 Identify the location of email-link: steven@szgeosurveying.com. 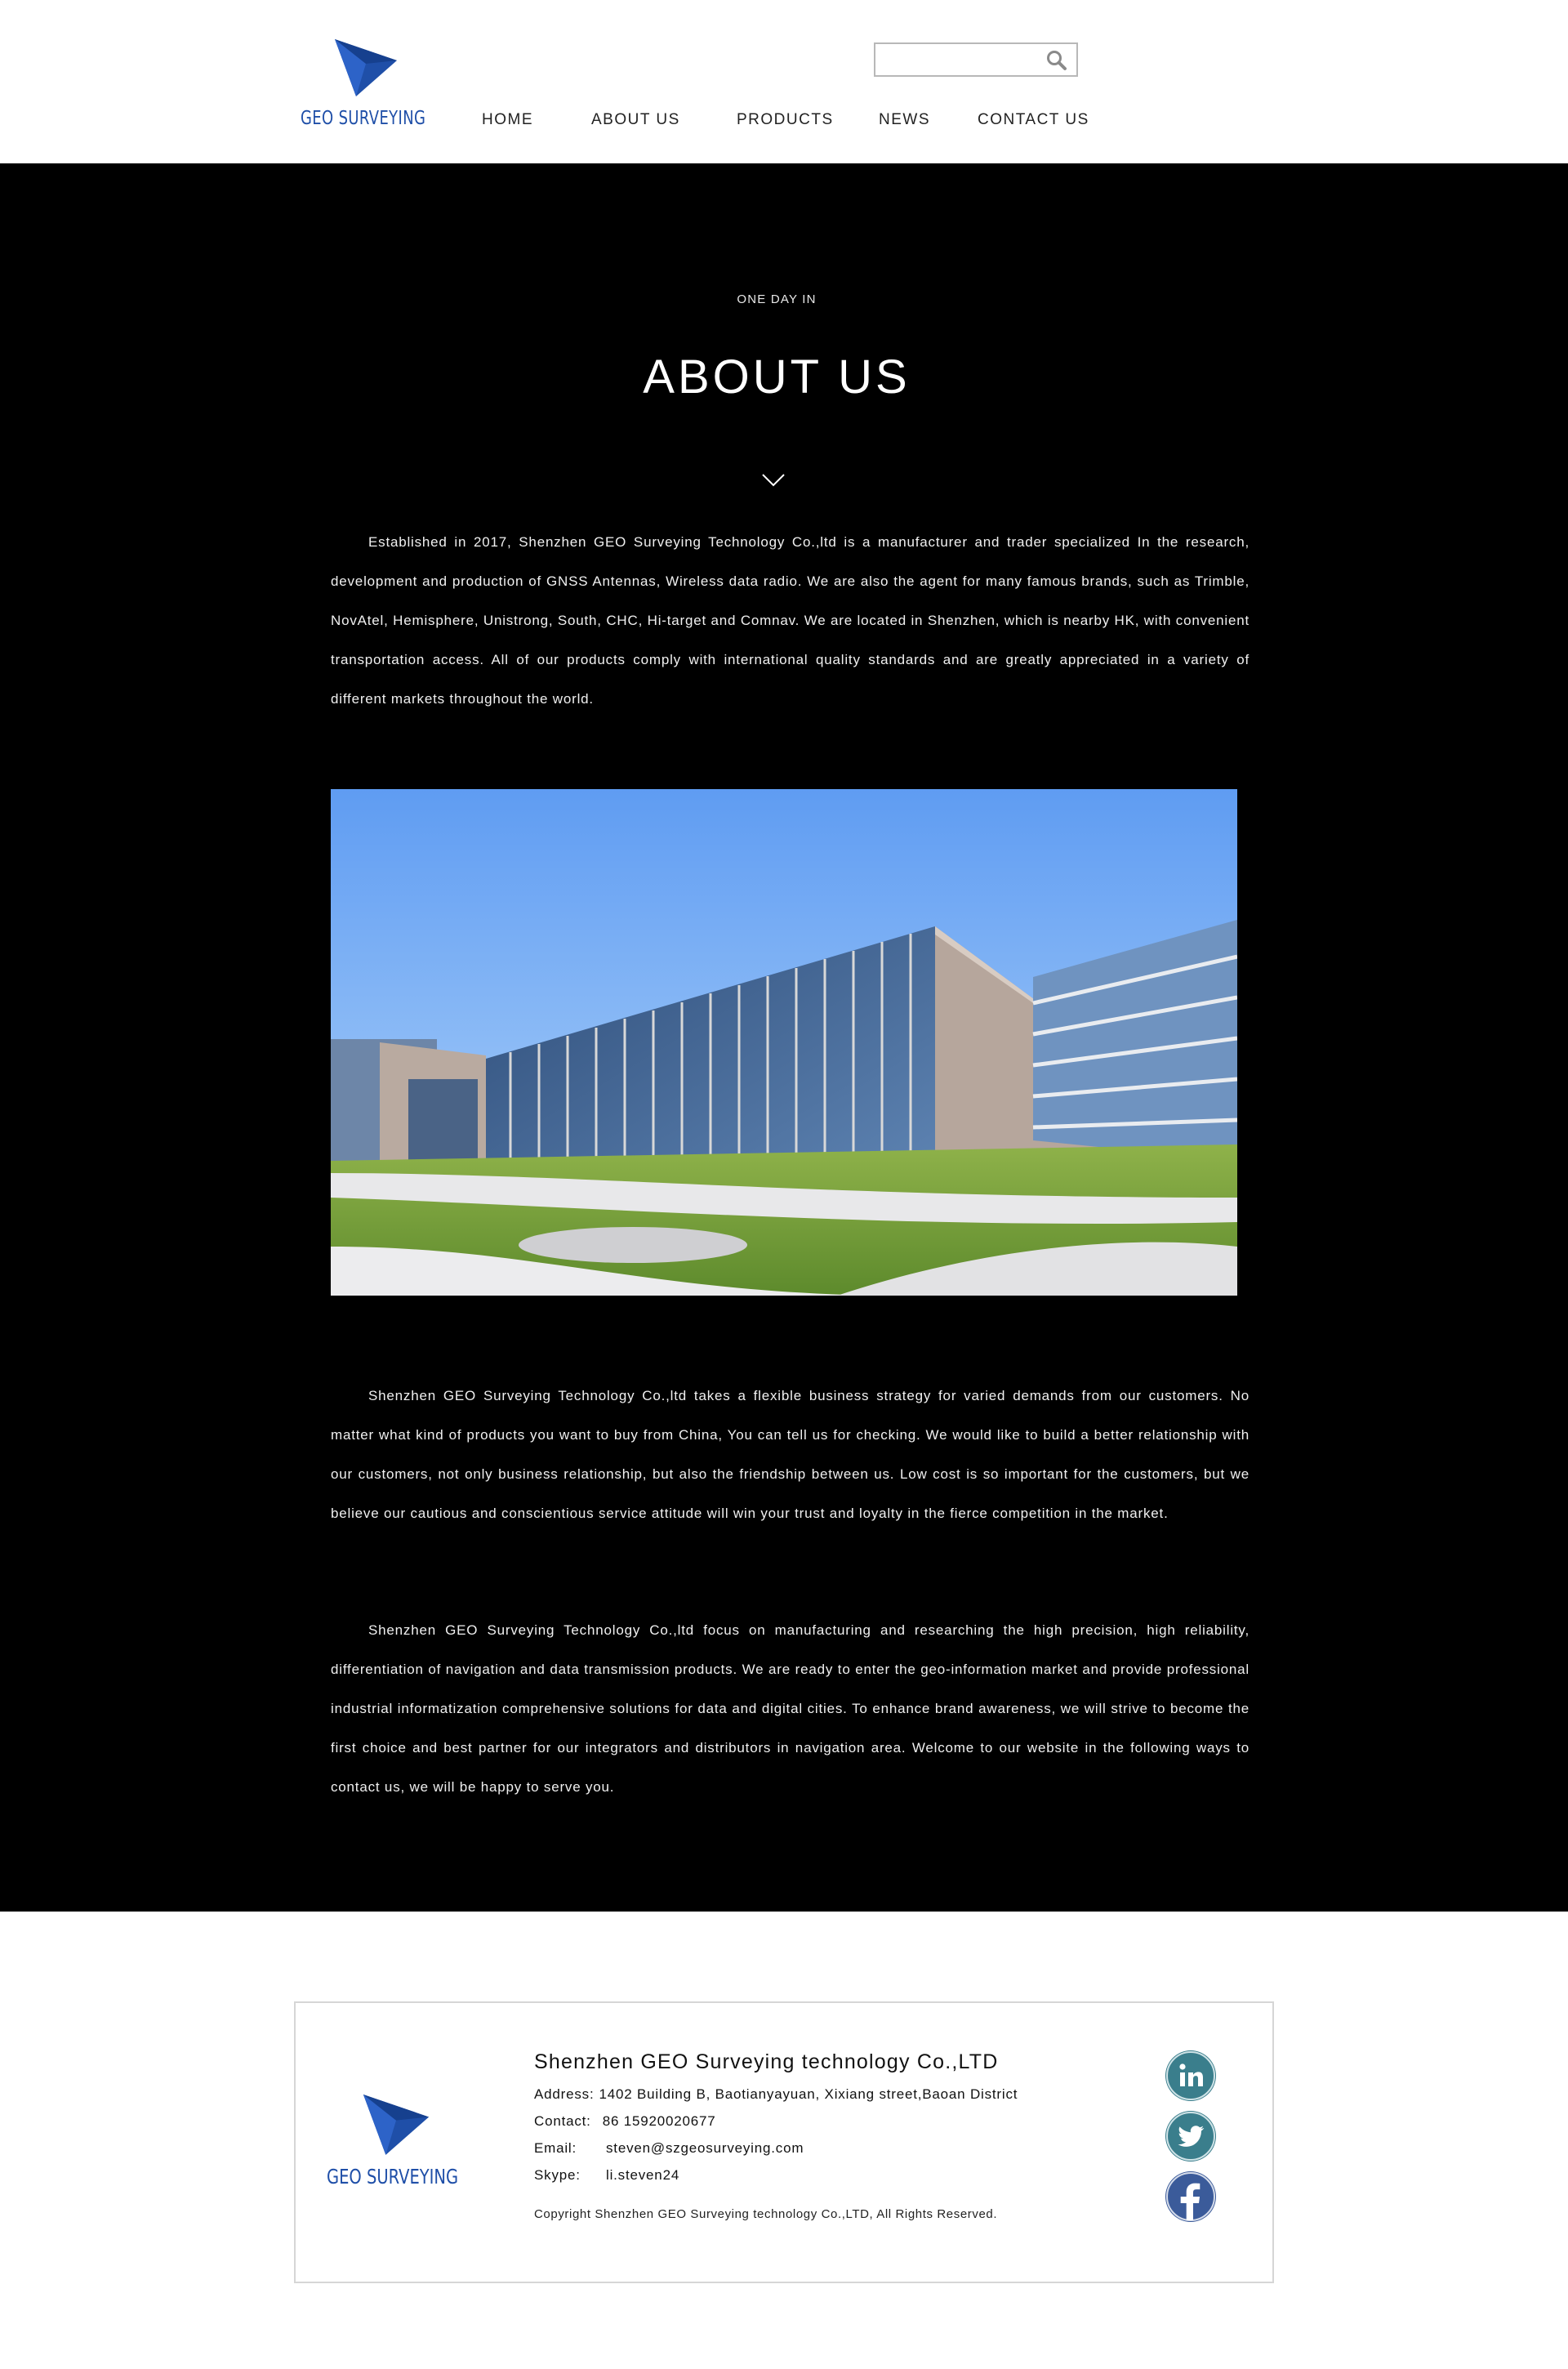
(705, 2148).